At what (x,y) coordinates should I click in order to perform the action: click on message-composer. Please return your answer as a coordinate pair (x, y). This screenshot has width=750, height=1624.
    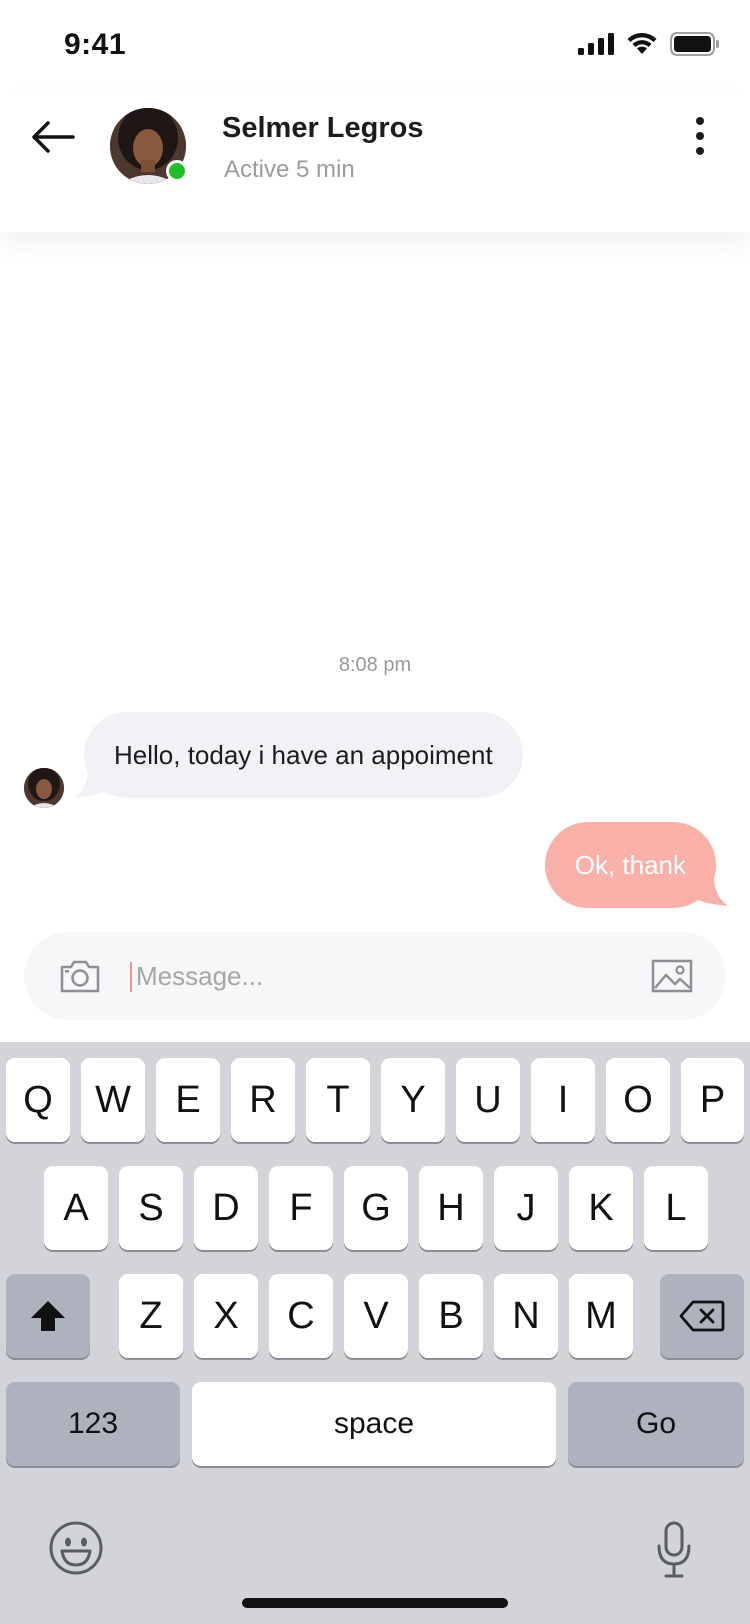
    Looking at the image, I should click on (375, 976).